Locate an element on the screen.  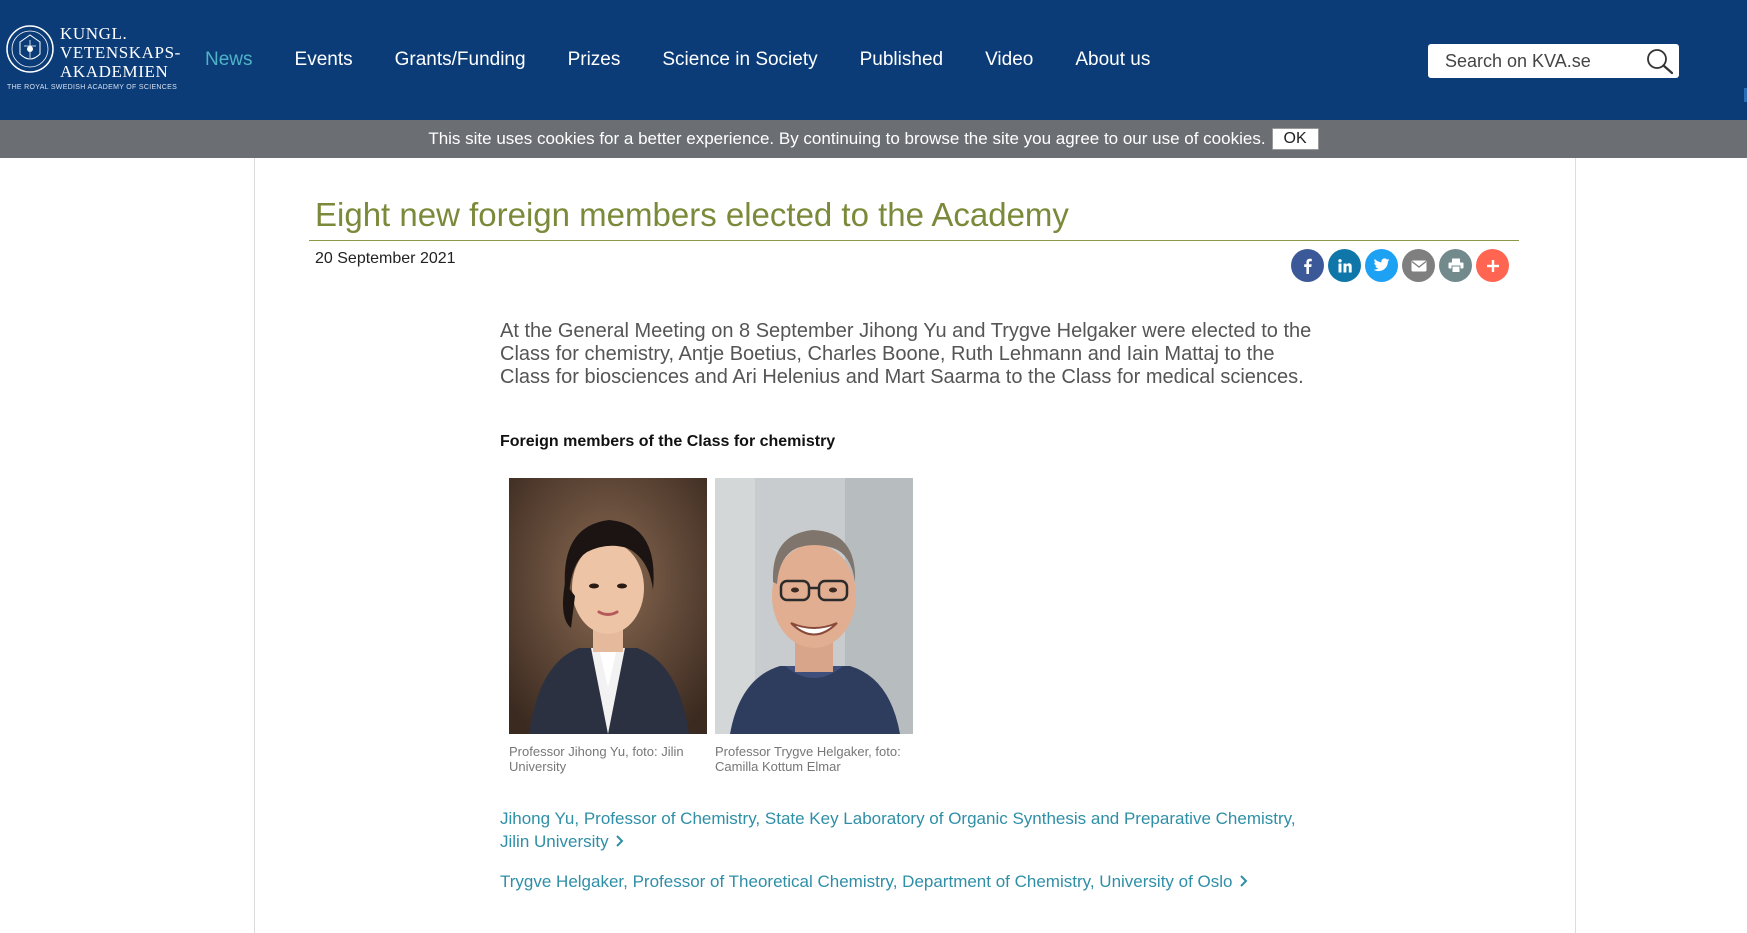
portrait-photo-jihong-yu is located at coordinates (608, 606).